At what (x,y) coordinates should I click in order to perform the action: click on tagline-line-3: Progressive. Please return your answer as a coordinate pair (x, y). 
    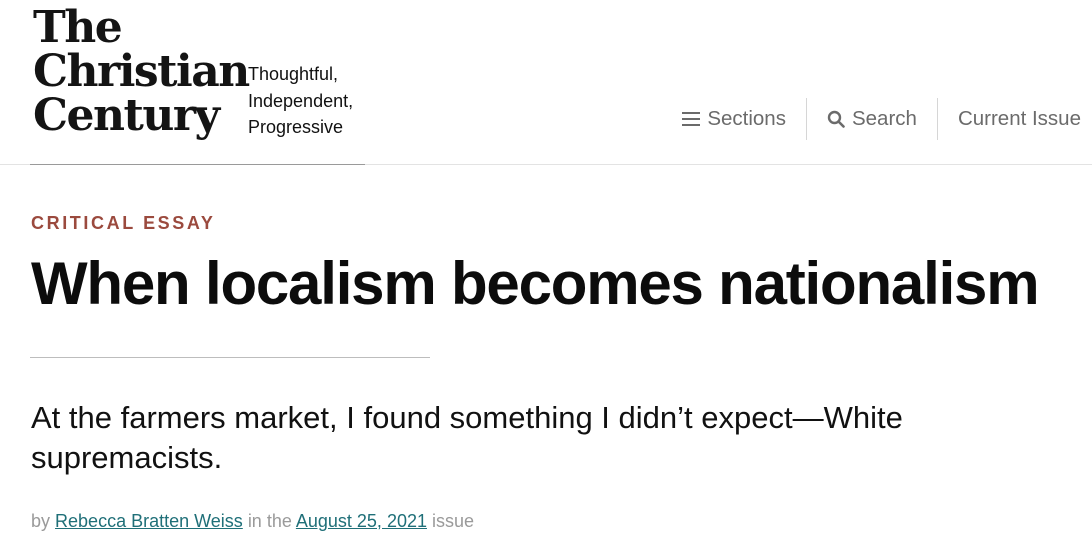
    Looking at the image, I should click on (296, 127).